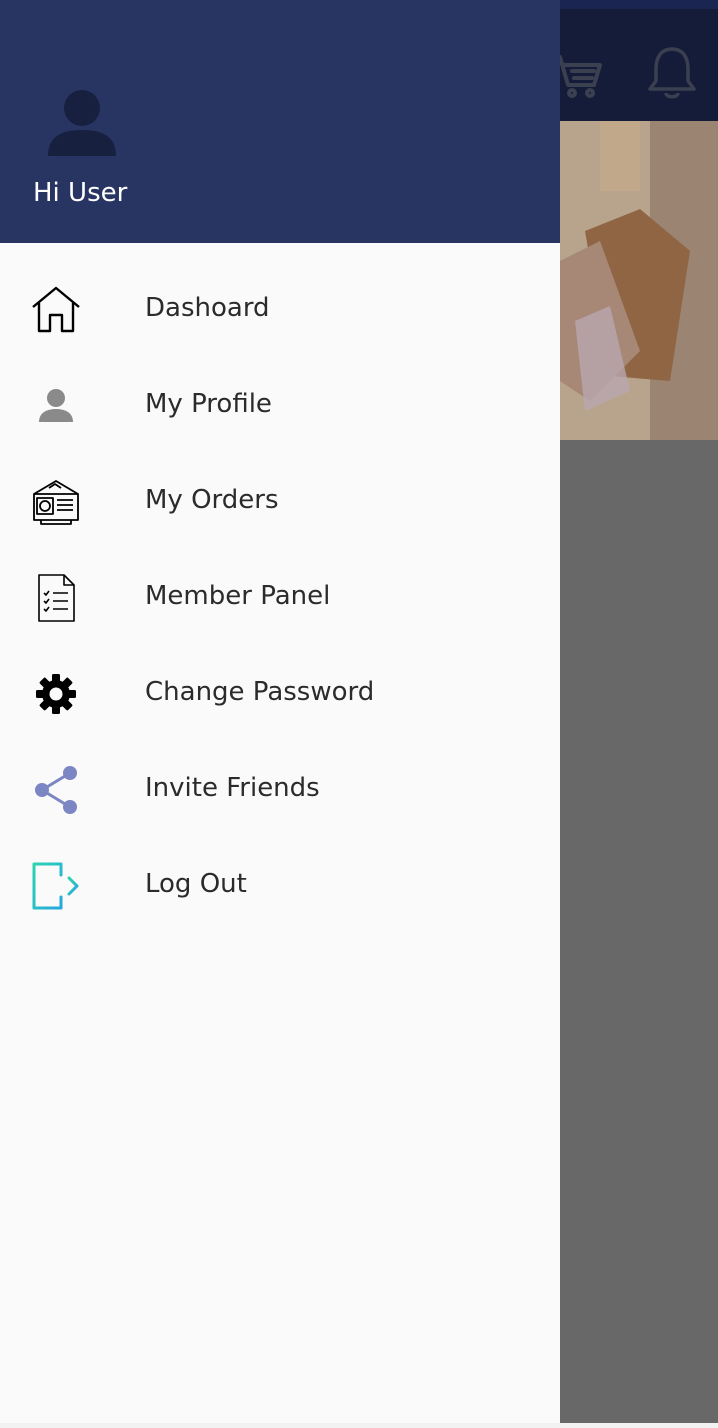 This screenshot has width=718, height=1428. I want to click on greeting-text: Hi User, so click(80, 193).